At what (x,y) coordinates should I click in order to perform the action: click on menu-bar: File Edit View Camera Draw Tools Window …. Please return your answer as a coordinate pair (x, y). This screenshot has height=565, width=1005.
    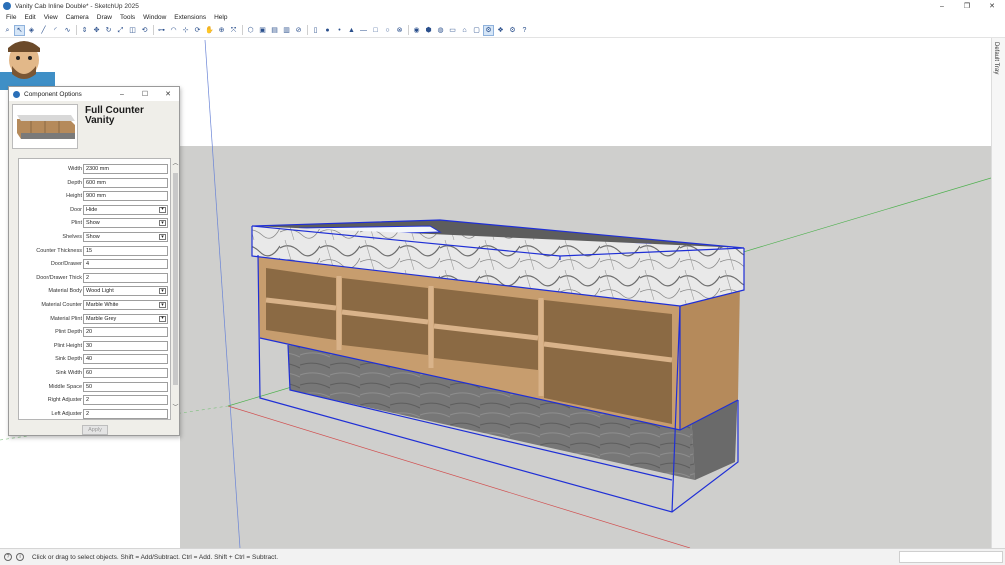
    Looking at the image, I should click on (502, 17).